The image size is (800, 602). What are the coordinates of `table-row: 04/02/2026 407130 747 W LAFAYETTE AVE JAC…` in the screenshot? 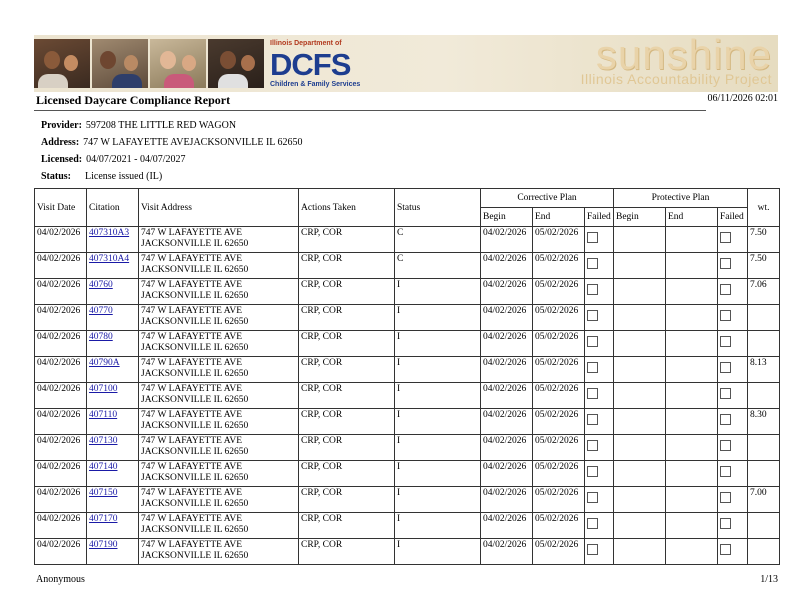 It's located at (407, 447).